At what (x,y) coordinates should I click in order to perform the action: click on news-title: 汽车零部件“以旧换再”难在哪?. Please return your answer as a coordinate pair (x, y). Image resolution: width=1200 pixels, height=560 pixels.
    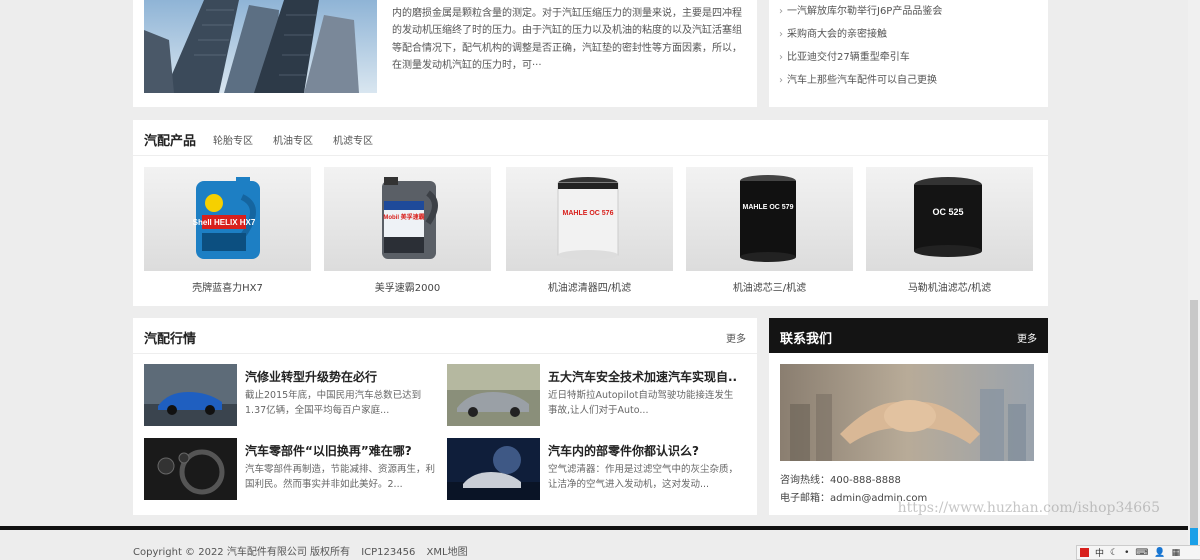
    Looking at the image, I should click on (340, 450).